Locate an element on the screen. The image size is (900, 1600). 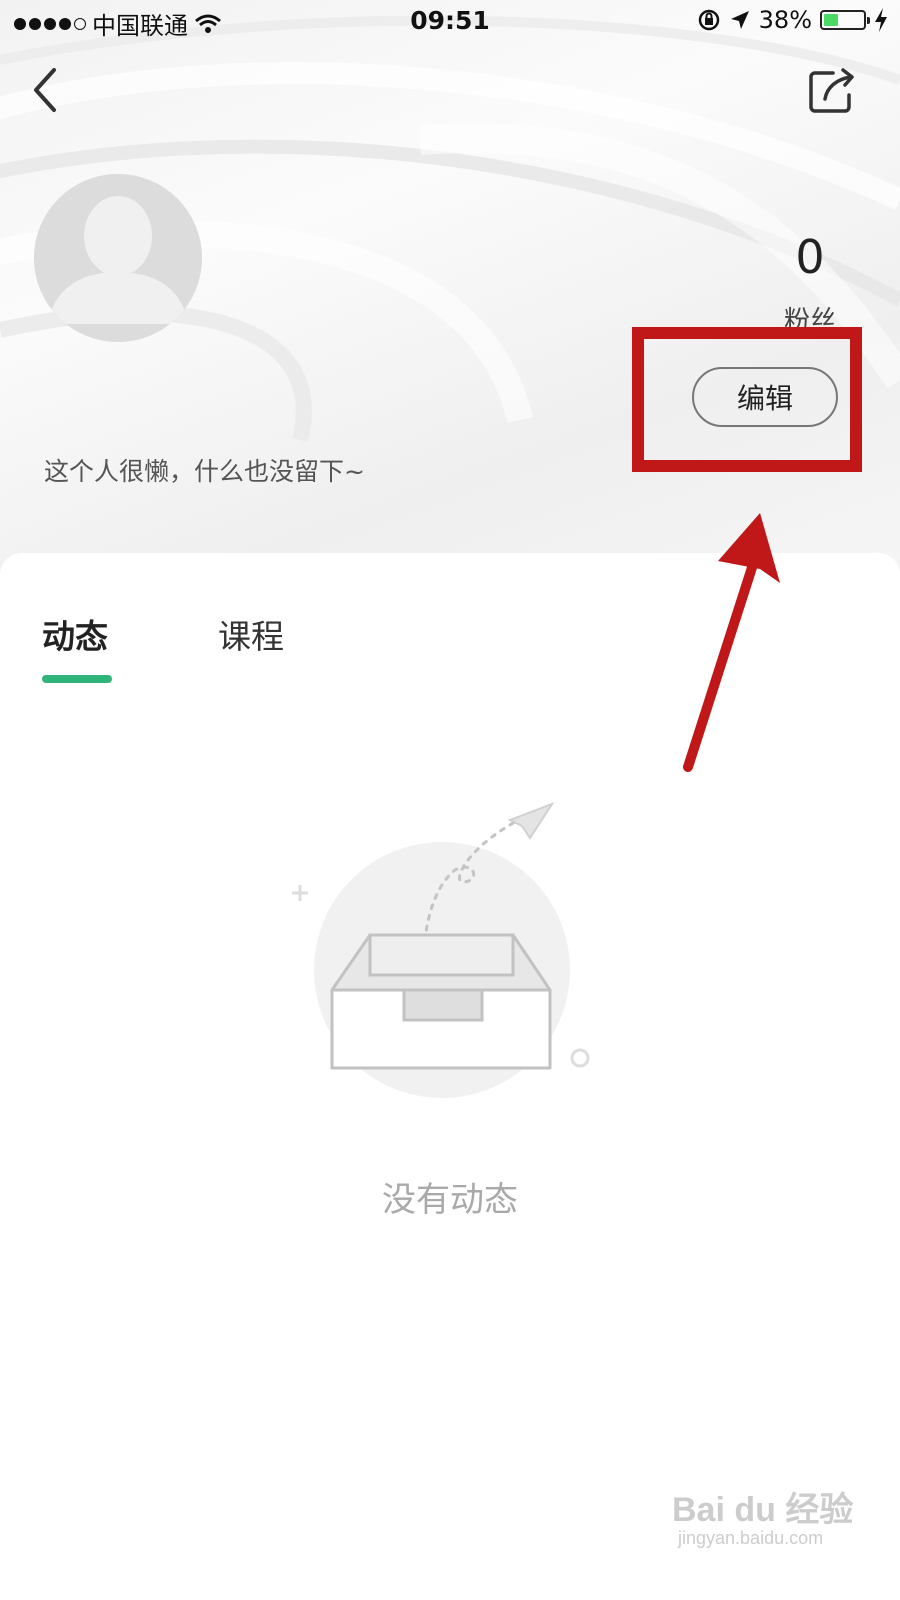
charging-bolt-icon is located at coordinates (881, 20).